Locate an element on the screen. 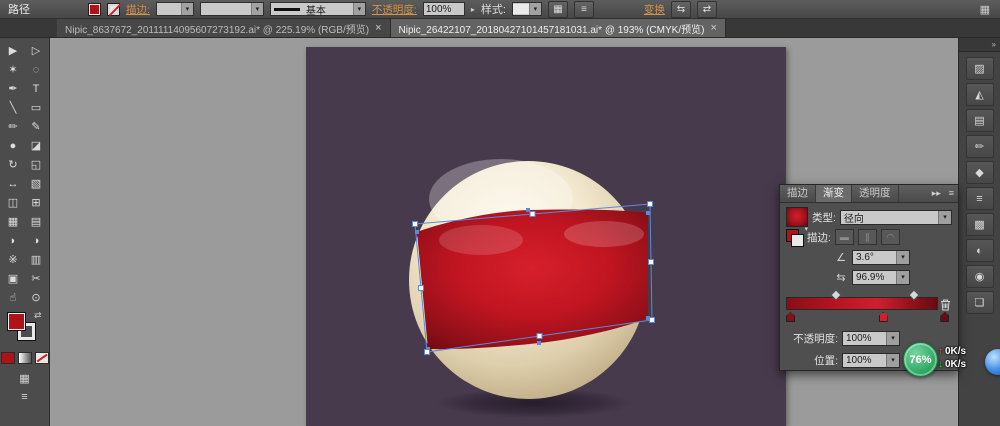 The image size is (1000, 426). width-tool: ↔ is located at coordinates (13, 183).